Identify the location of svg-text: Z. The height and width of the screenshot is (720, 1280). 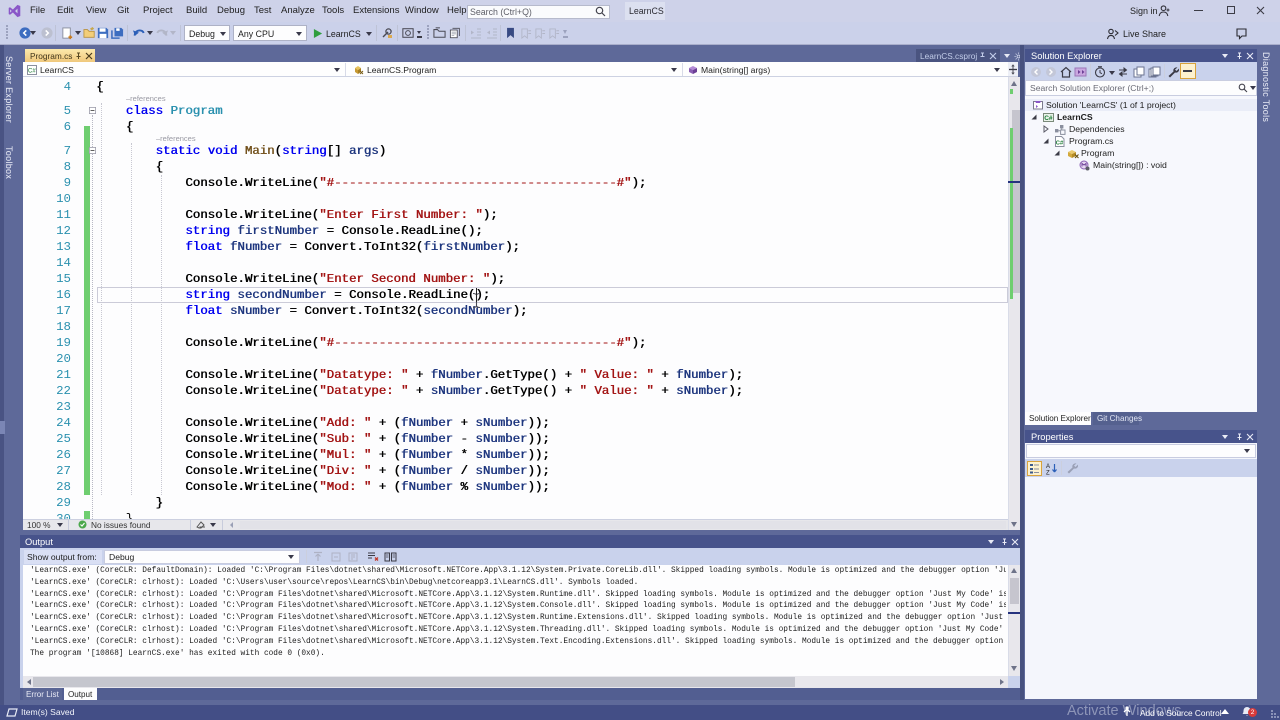
(1048, 473).